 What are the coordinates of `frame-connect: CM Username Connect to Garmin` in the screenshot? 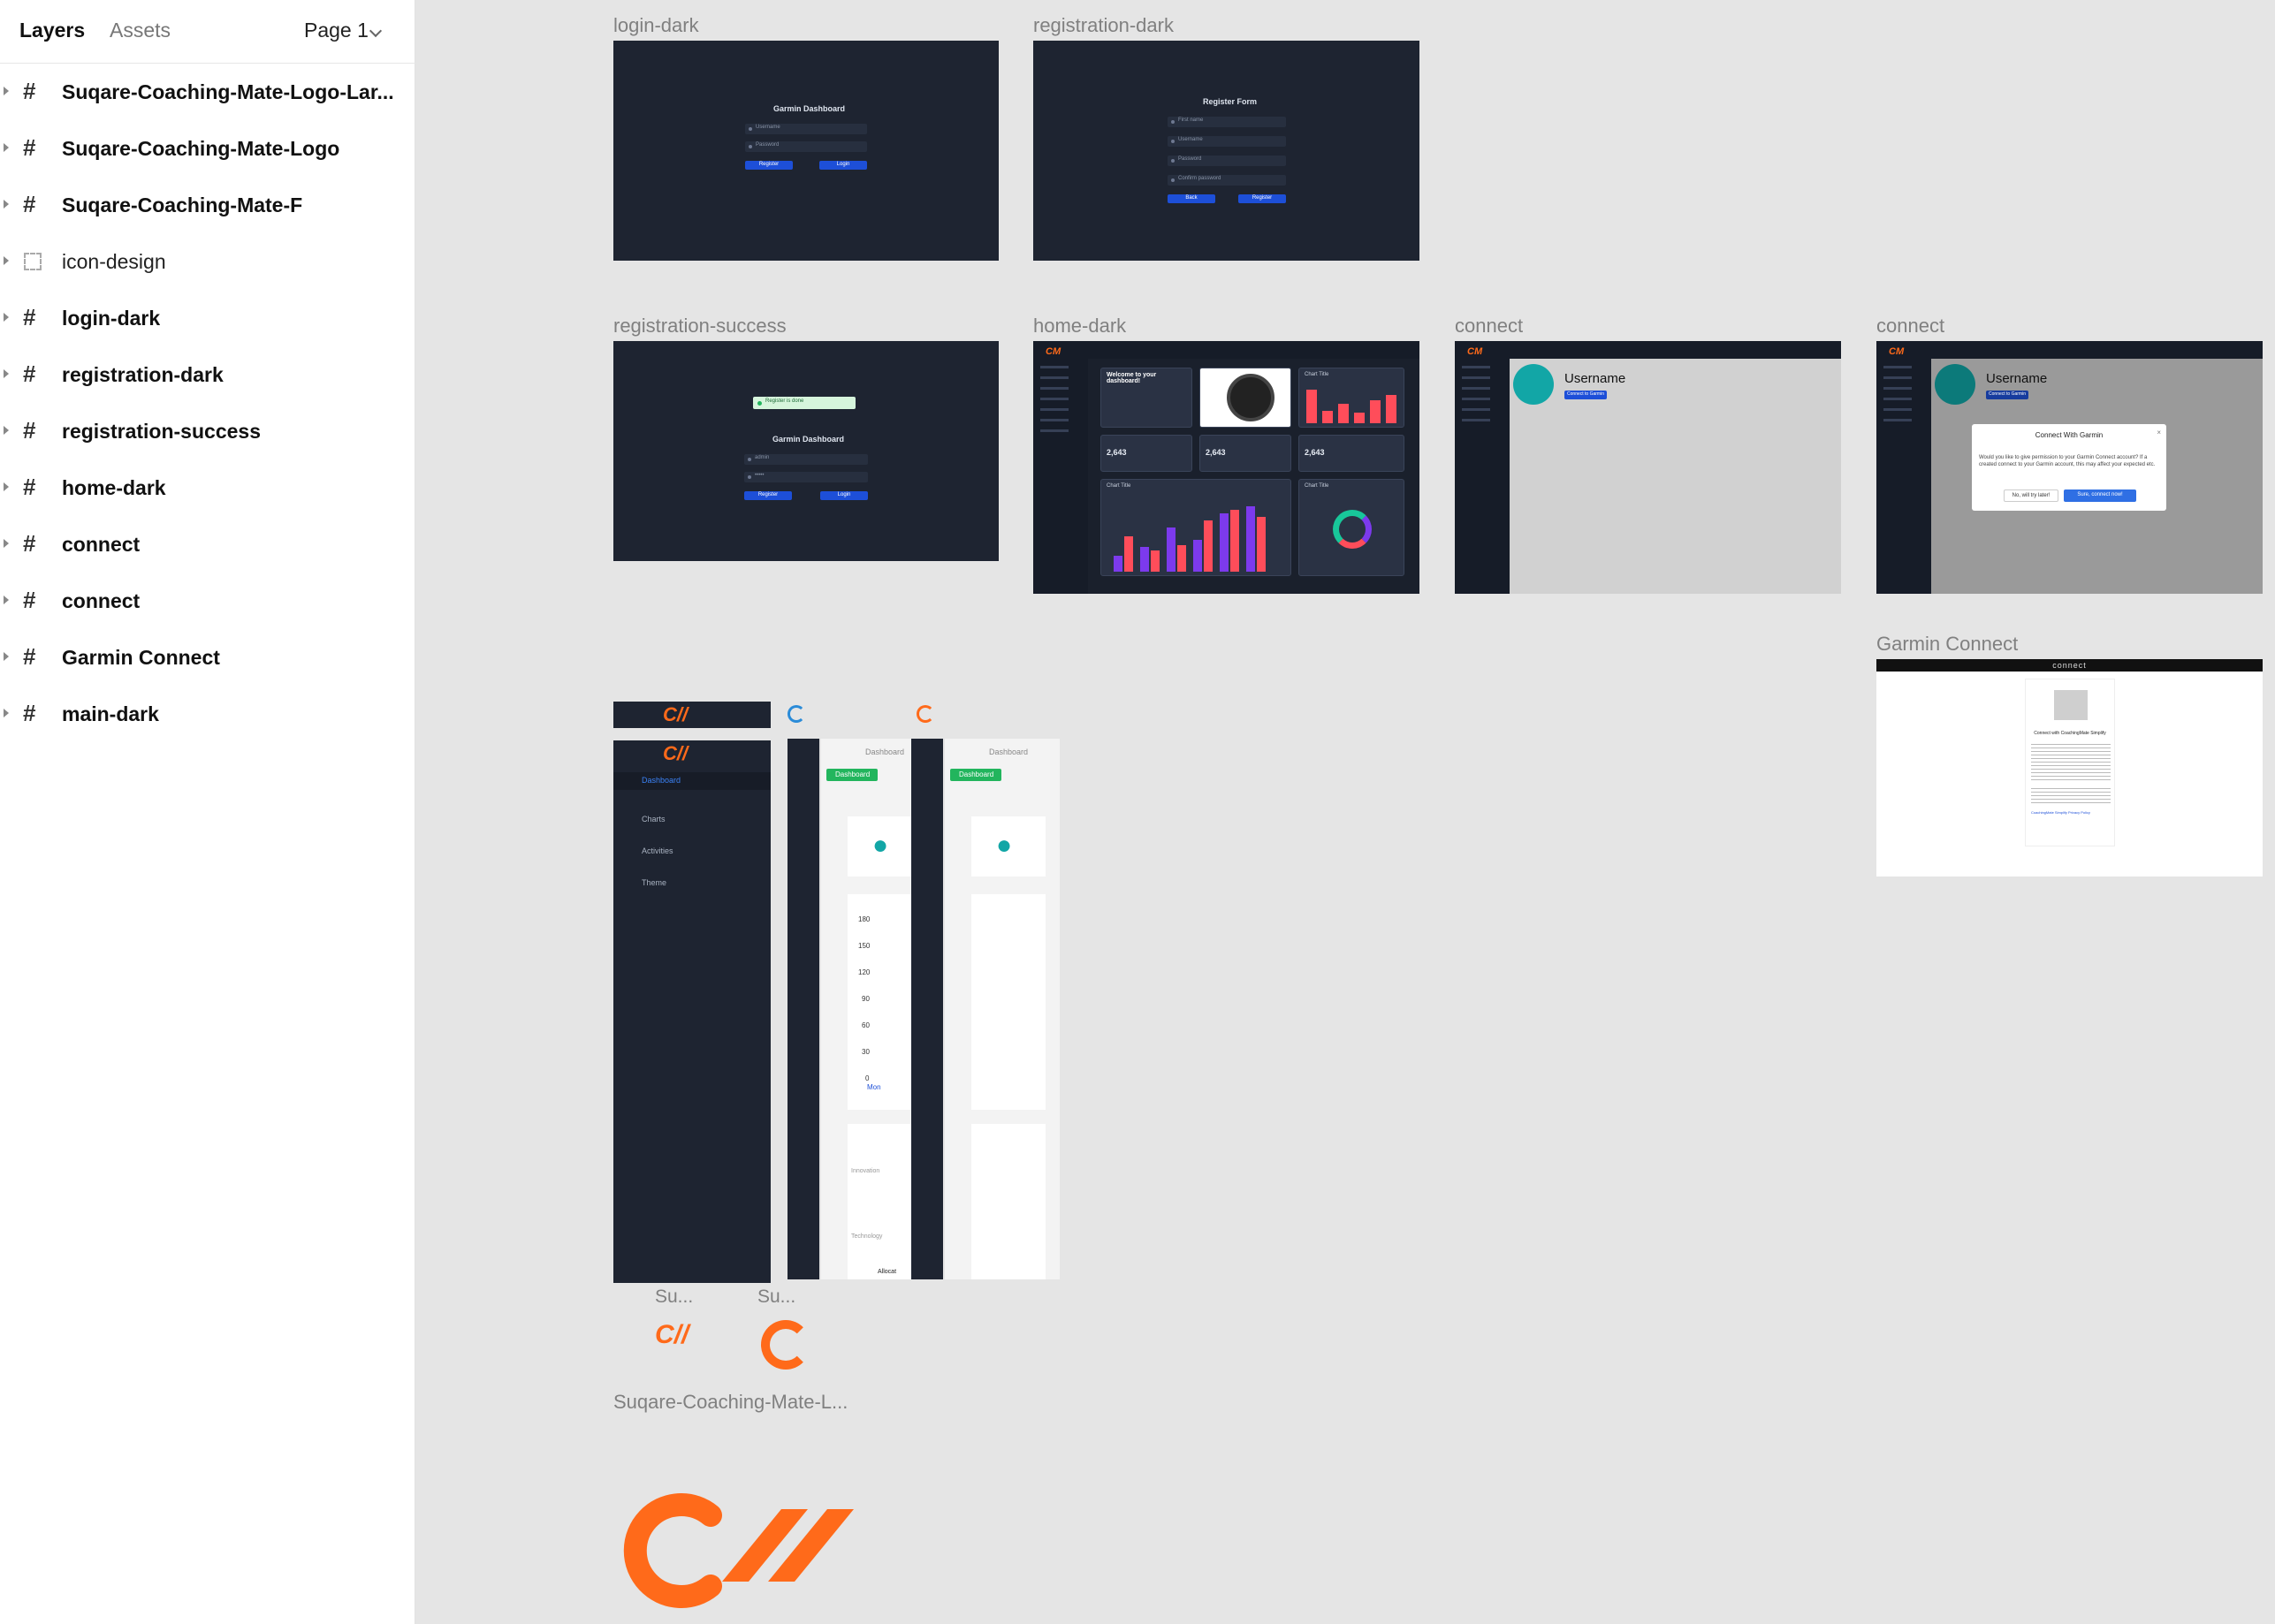 It's located at (1648, 467).